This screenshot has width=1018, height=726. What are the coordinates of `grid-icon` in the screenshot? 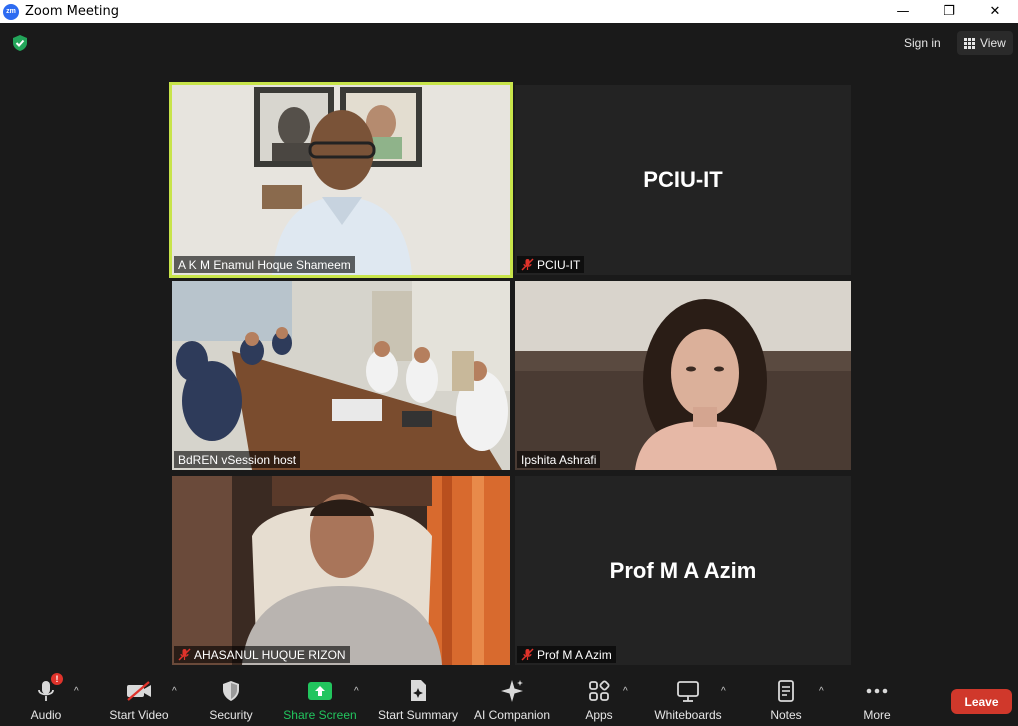 It's located at (969, 43).